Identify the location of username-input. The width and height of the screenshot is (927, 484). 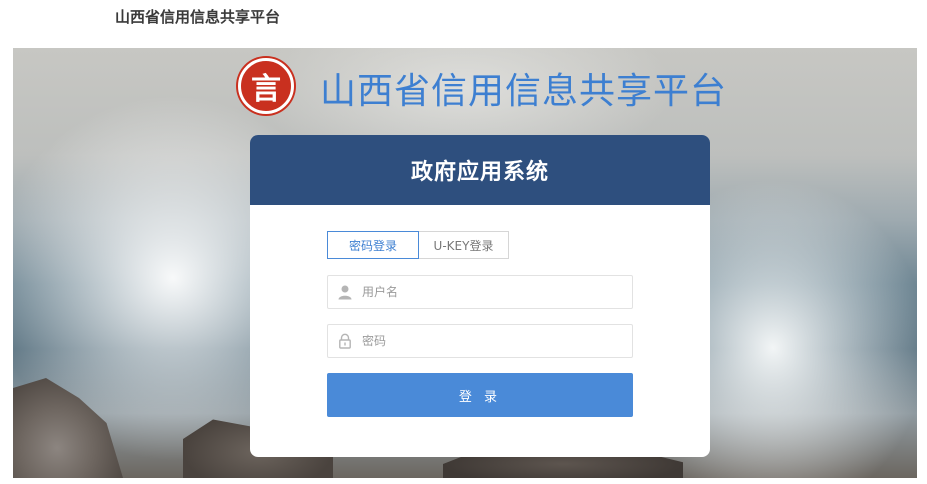
(497, 292).